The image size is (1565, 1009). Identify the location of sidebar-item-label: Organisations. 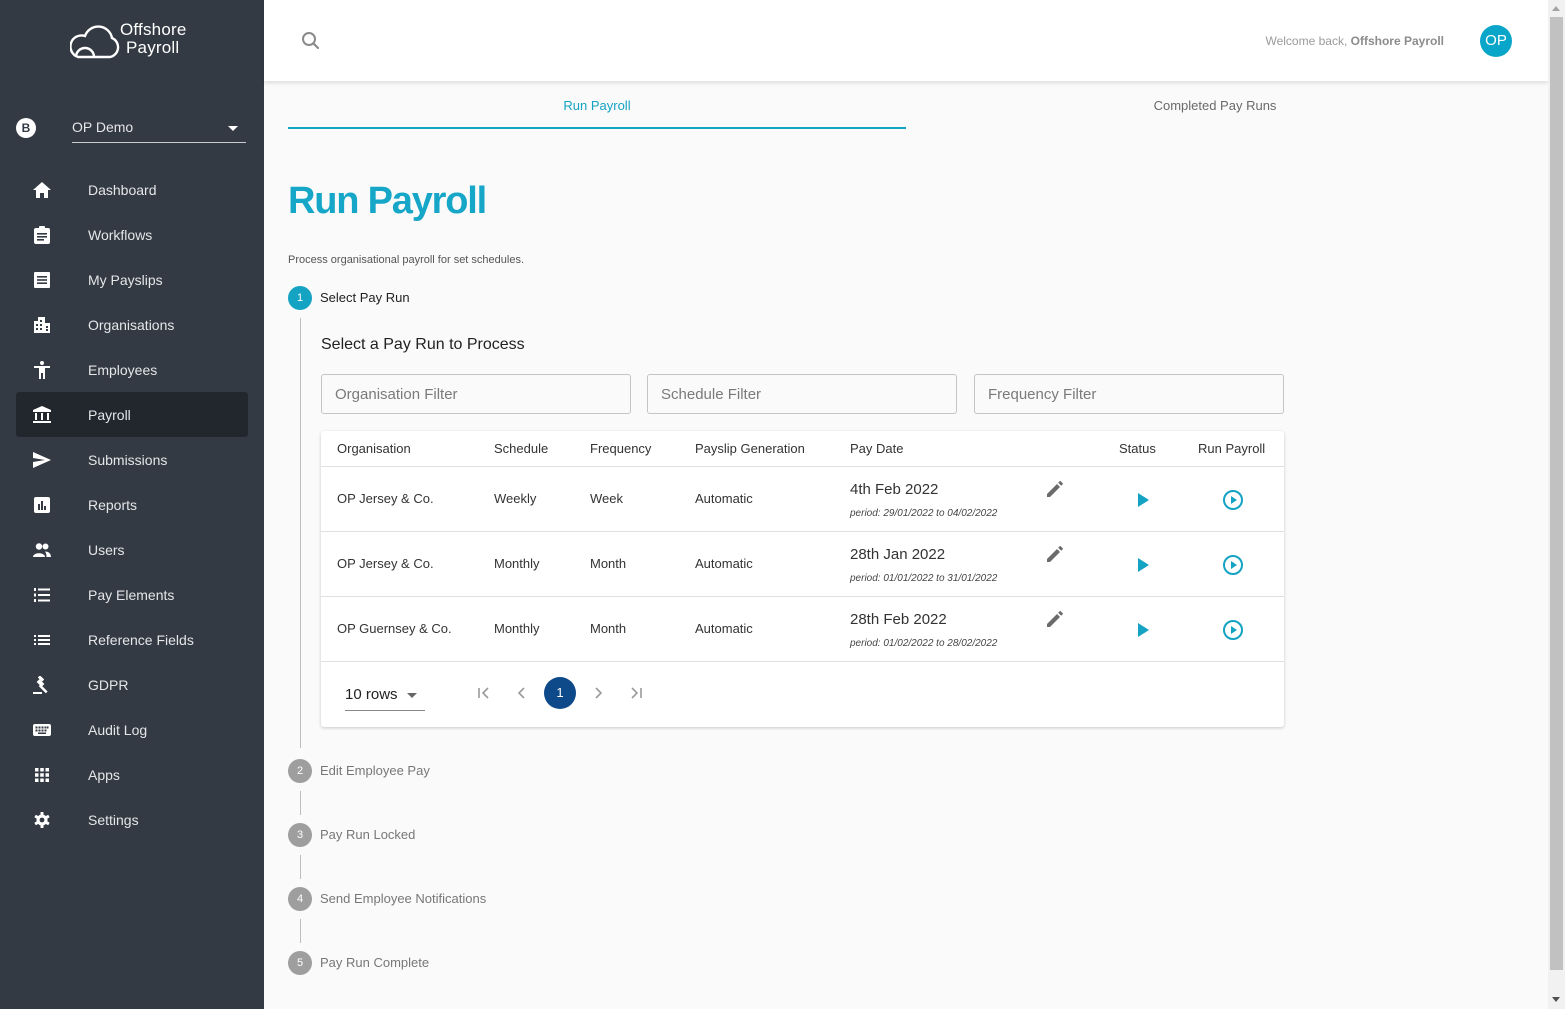
(131, 325).